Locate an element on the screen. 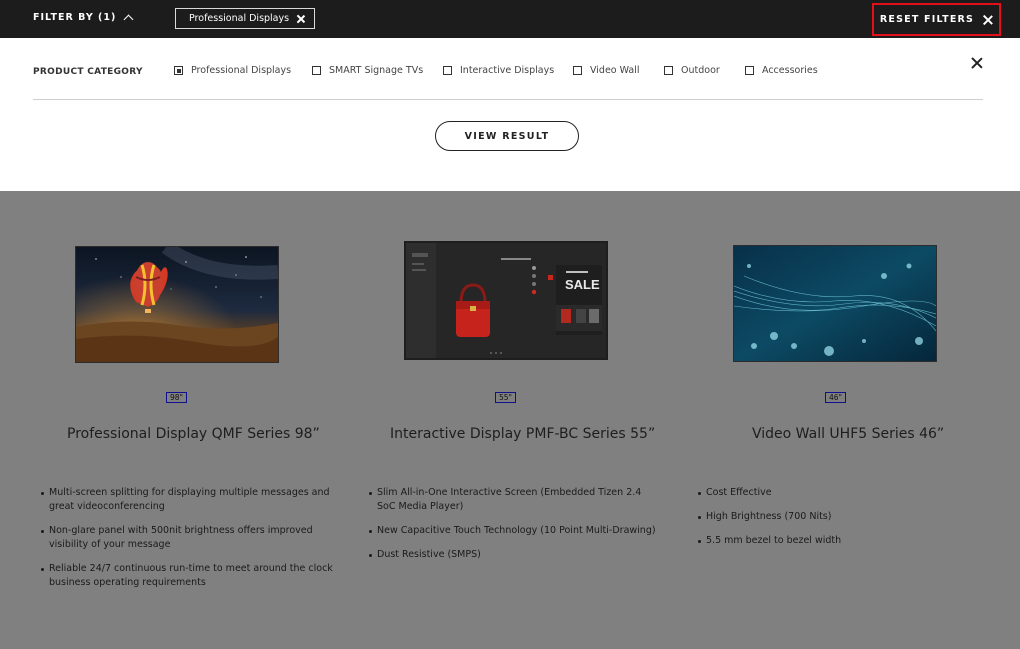 Image resolution: width=1020 pixels, height=649 pixels. filter-by-toggle: FILTER BY (1) is located at coordinates (83, 18).